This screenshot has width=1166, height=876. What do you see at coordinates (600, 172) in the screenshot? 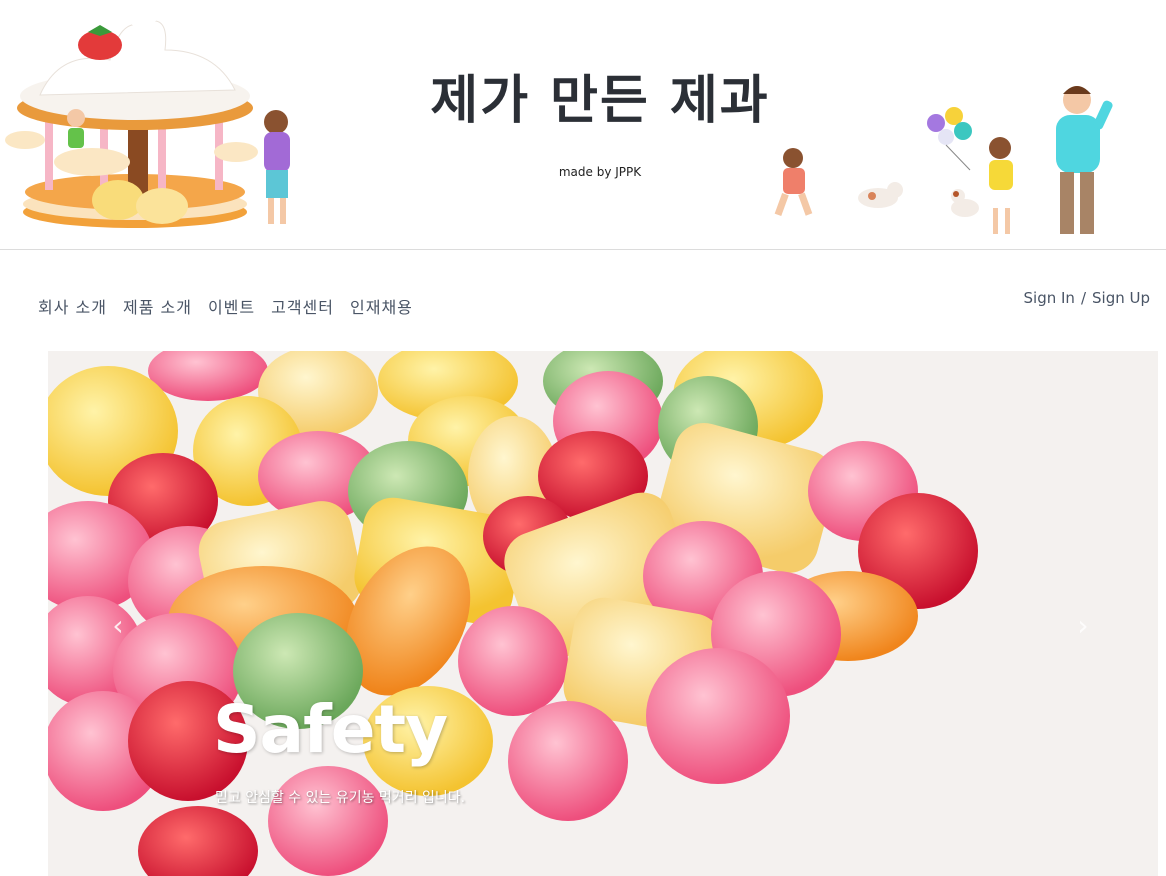
I see `site-subtitle: made by JPPK` at bounding box center [600, 172].